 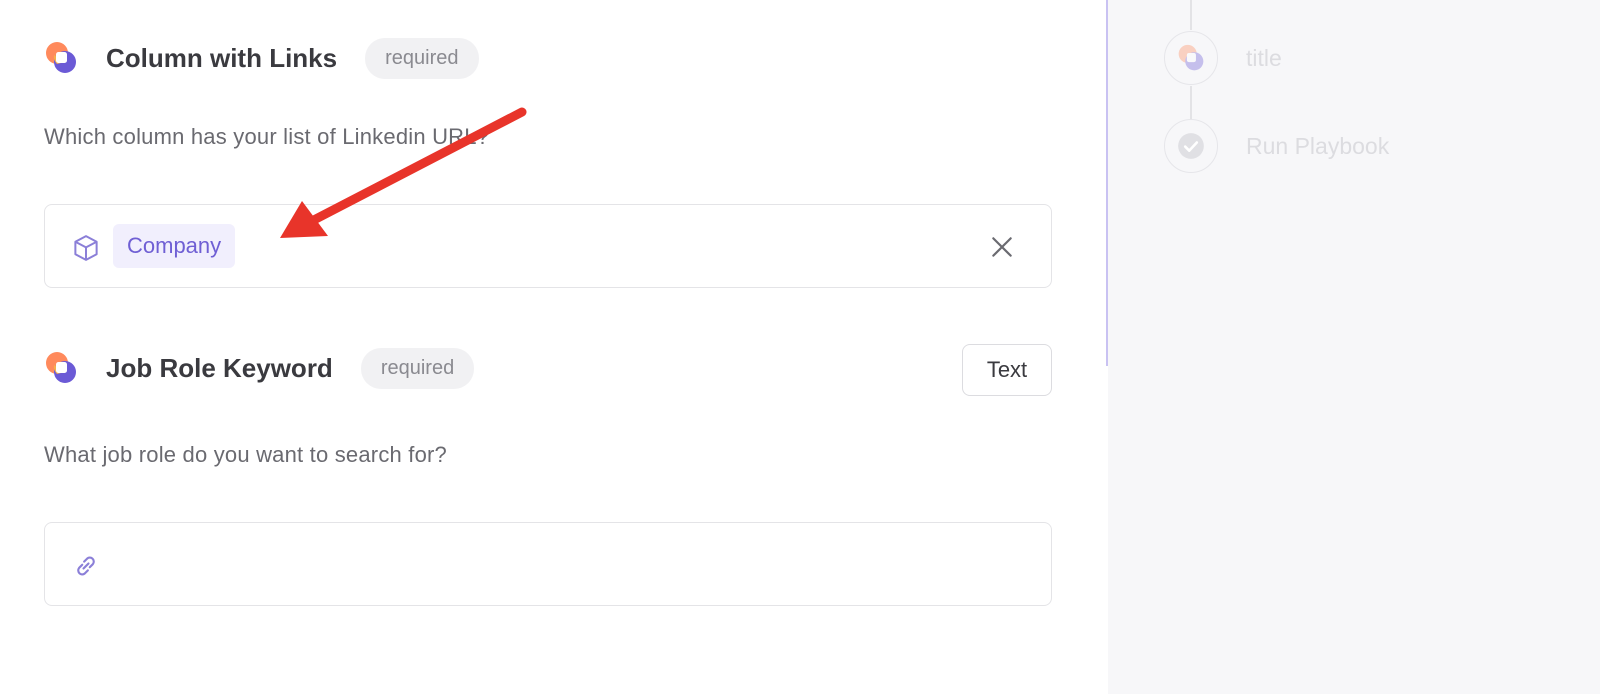 I want to click on step-label: Run Playbook, so click(x=1318, y=145).